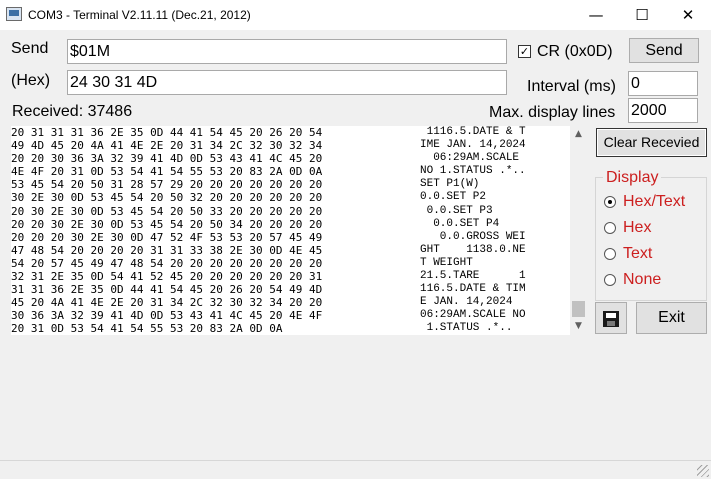  I want to click on scroll-up-icon: ▲, so click(578, 134).